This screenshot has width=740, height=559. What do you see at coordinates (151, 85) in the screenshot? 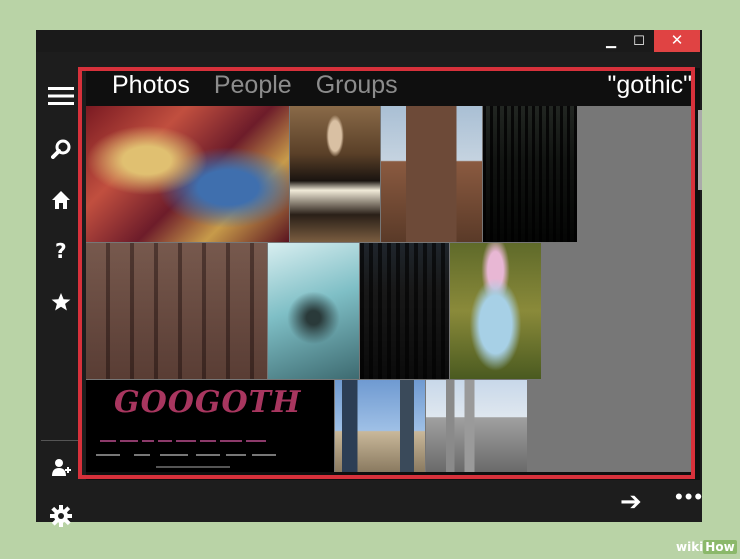
I see `tab-photos: Photos` at bounding box center [151, 85].